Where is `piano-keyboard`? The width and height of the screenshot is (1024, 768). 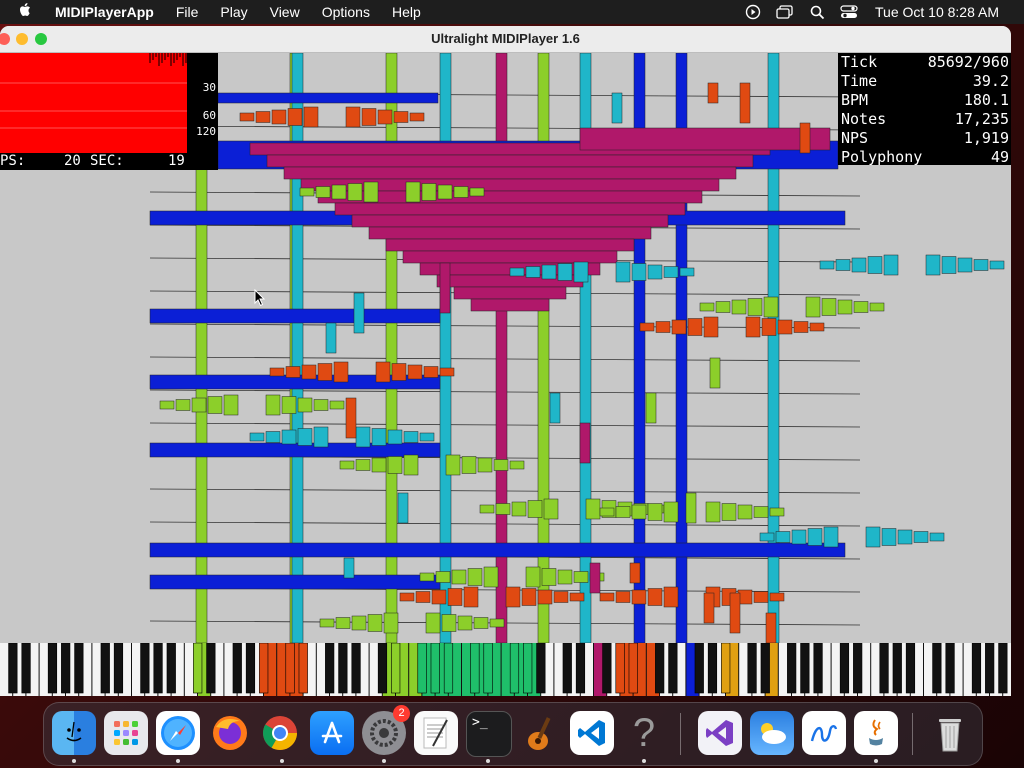
piano-keyboard is located at coordinates (505, 669).